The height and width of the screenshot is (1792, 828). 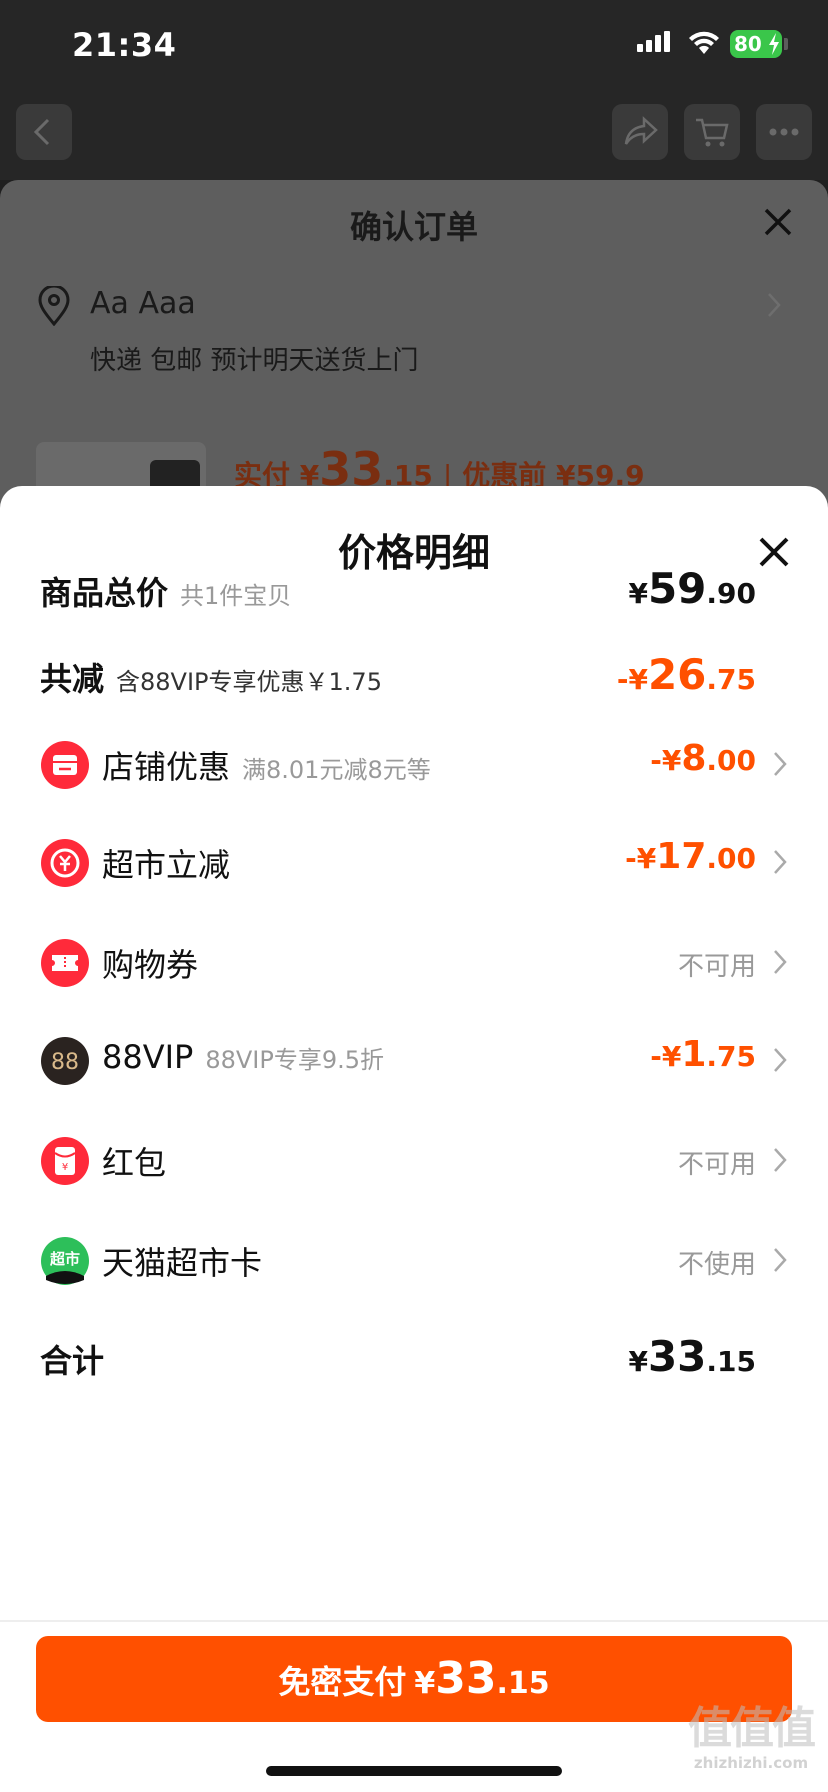 What do you see at coordinates (786, 44) in the screenshot?
I see `battery-nub` at bounding box center [786, 44].